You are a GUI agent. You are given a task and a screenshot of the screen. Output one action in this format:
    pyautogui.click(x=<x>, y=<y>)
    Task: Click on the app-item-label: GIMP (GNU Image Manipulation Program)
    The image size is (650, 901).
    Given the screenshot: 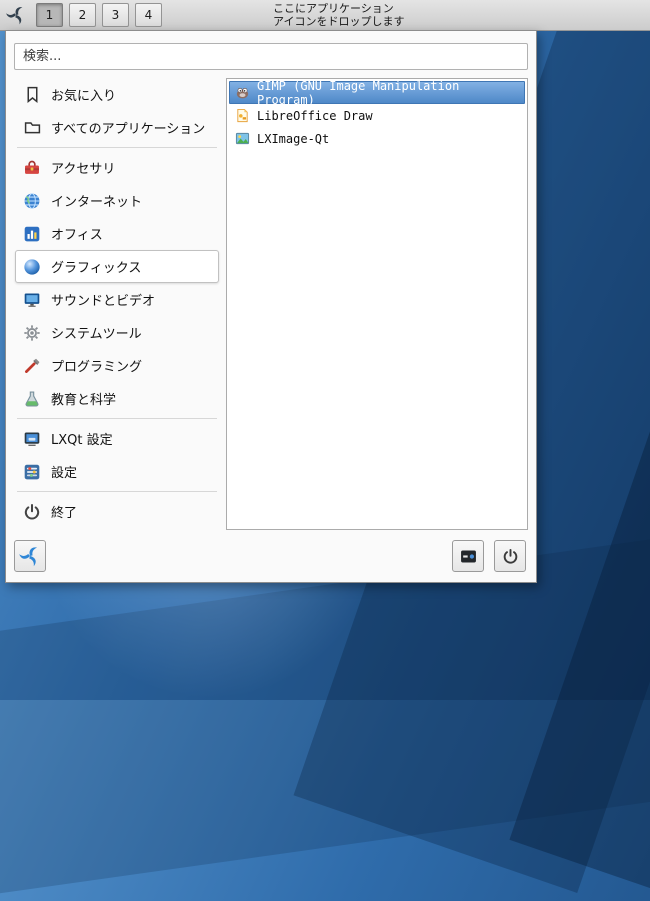 What is the action you would take?
    pyautogui.click(x=358, y=92)
    